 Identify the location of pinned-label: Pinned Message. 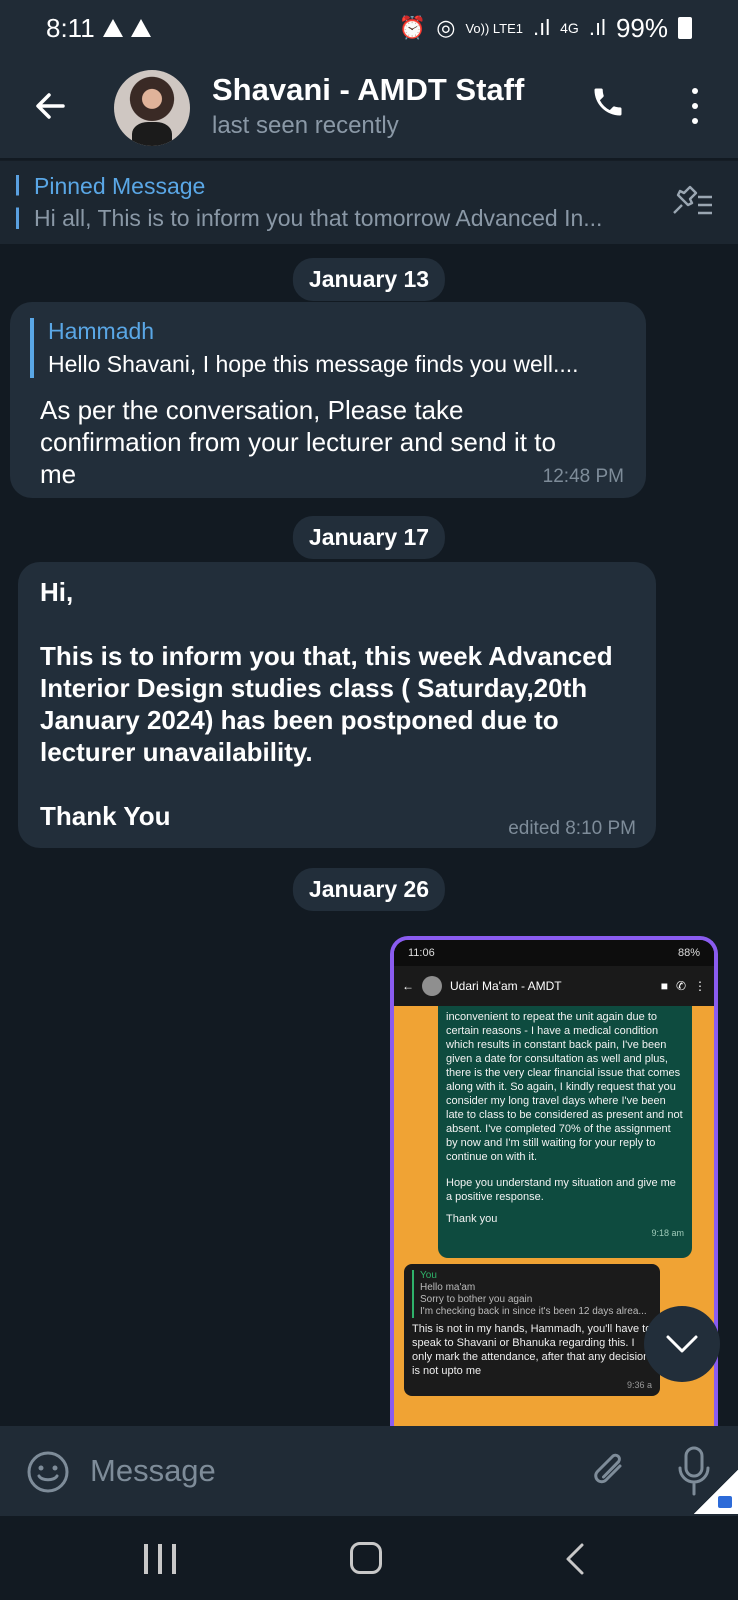
(120, 186).